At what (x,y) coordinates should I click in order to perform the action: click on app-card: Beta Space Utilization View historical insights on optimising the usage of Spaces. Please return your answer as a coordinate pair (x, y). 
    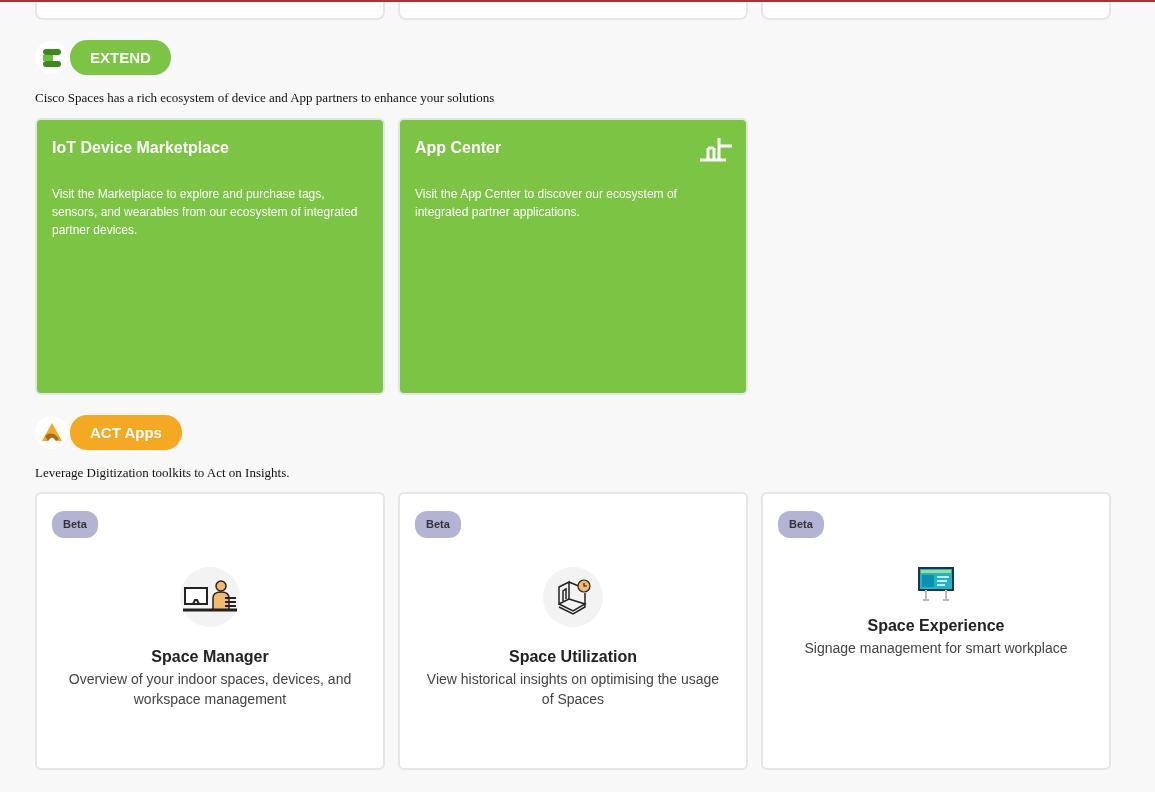
    Looking at the image, I should click on (573, 631).